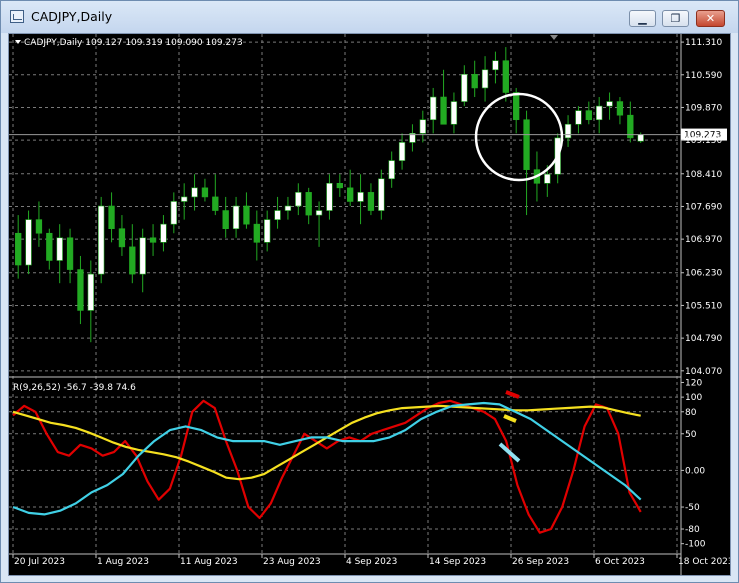  What do you see at coordinates (457, 562) in the screenshot?
I see `time-tick-label: 14 Sep 2023` at bounding box center [457, 562].